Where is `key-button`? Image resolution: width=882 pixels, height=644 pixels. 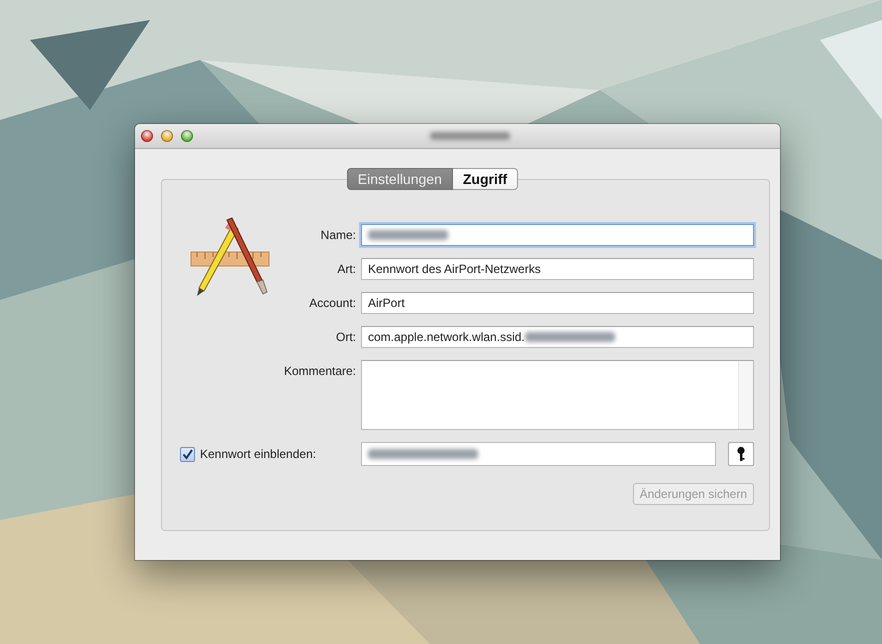
key-button is located at coordinates (741, 454).